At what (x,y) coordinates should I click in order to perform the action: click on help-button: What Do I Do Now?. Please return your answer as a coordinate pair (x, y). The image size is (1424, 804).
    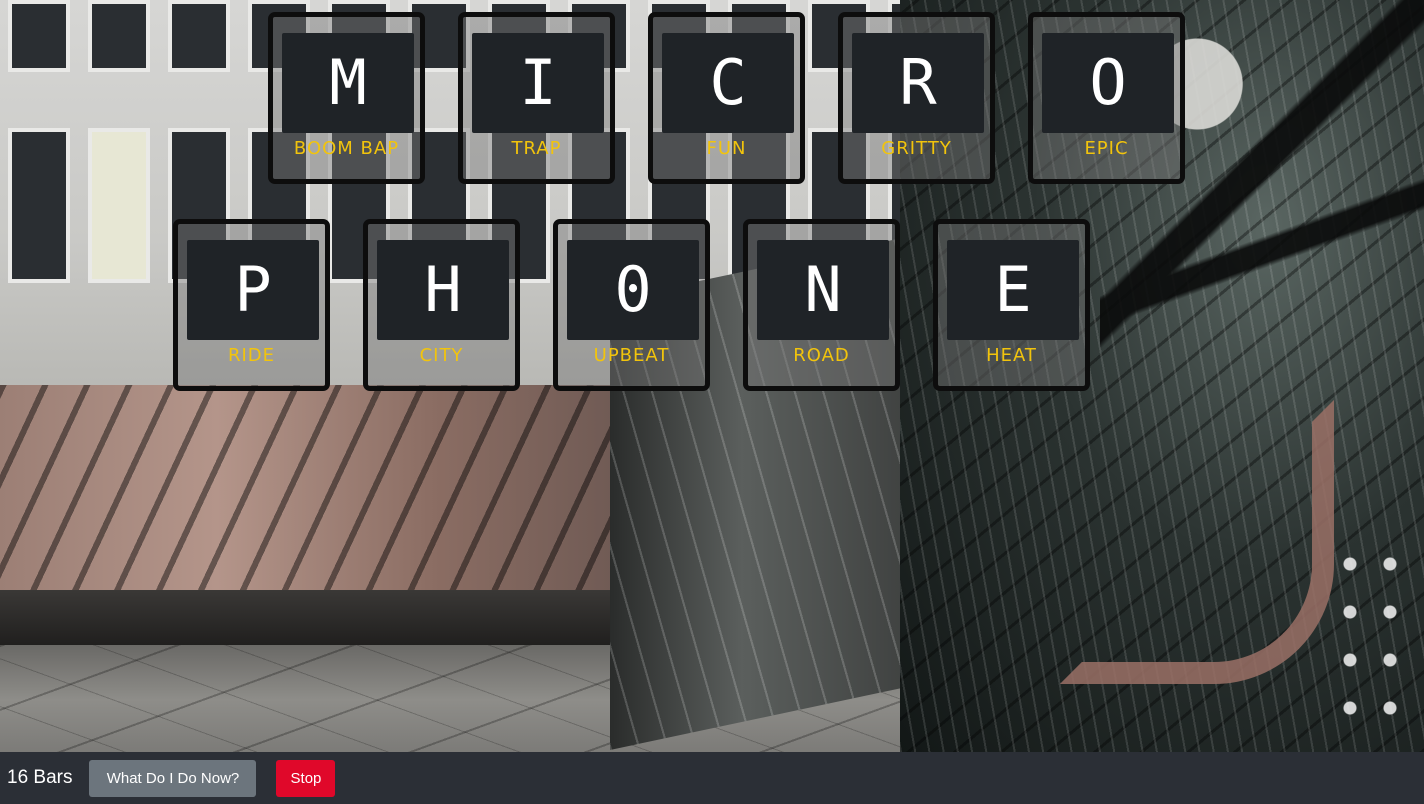
    Looking at the image, I should click on (173, 778).